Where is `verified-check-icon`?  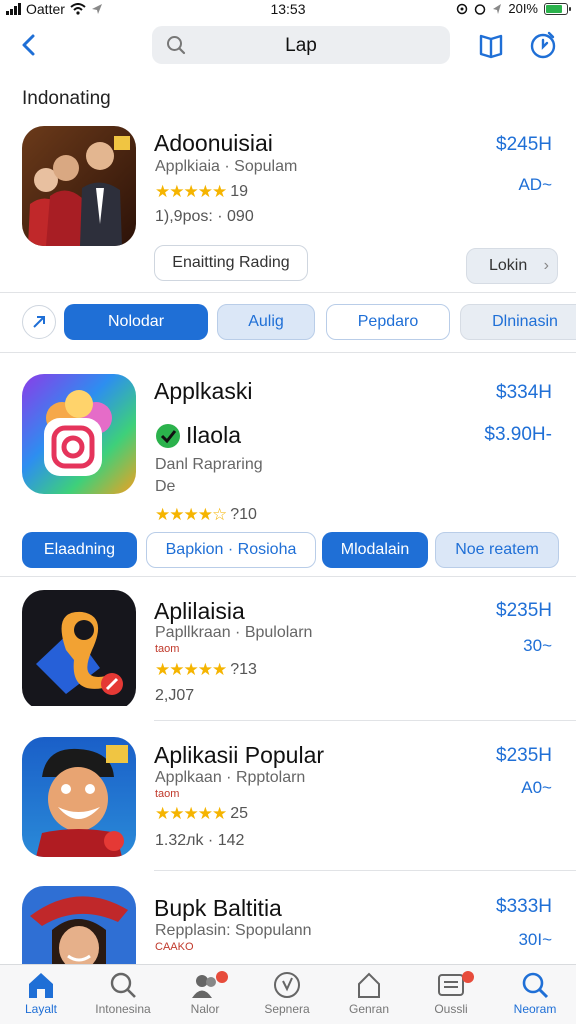
verified-check-icon is located at coordinates (168, 436).